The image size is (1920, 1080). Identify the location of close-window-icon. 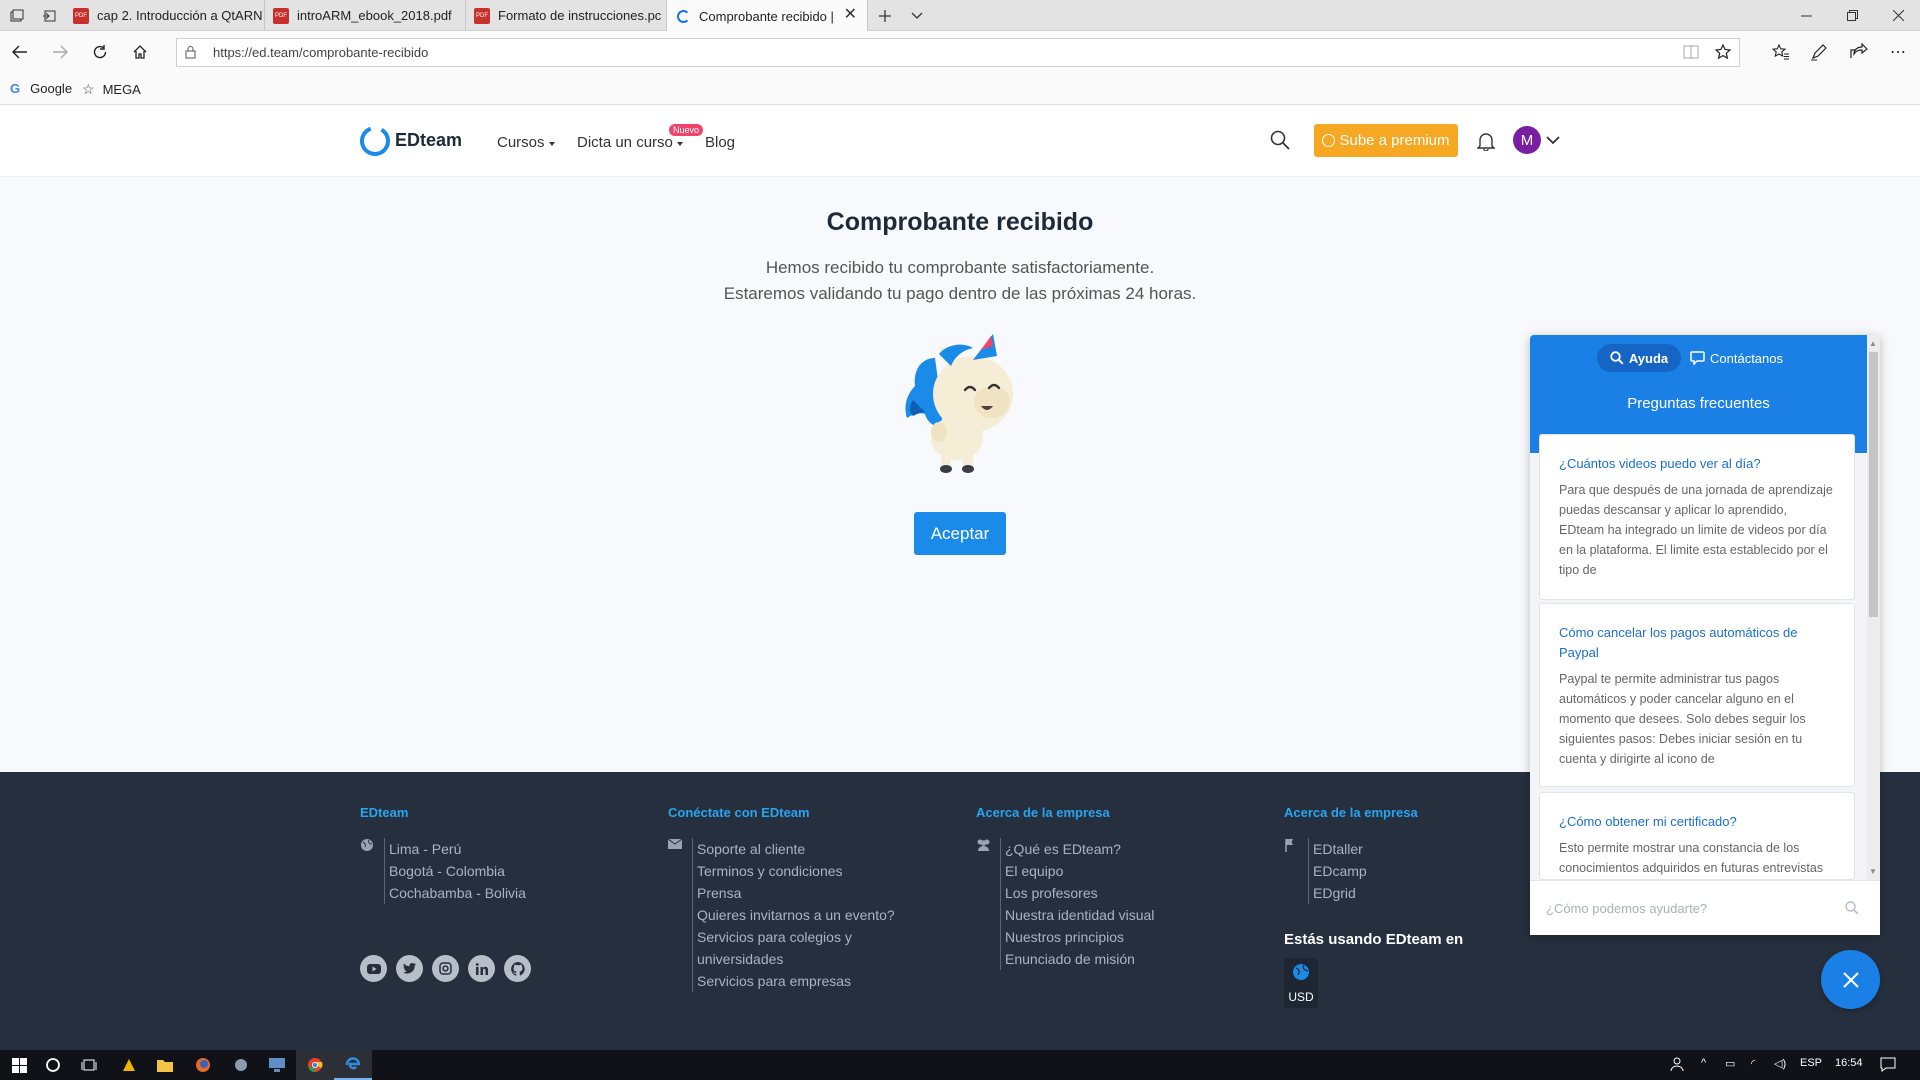
(1897, 15).